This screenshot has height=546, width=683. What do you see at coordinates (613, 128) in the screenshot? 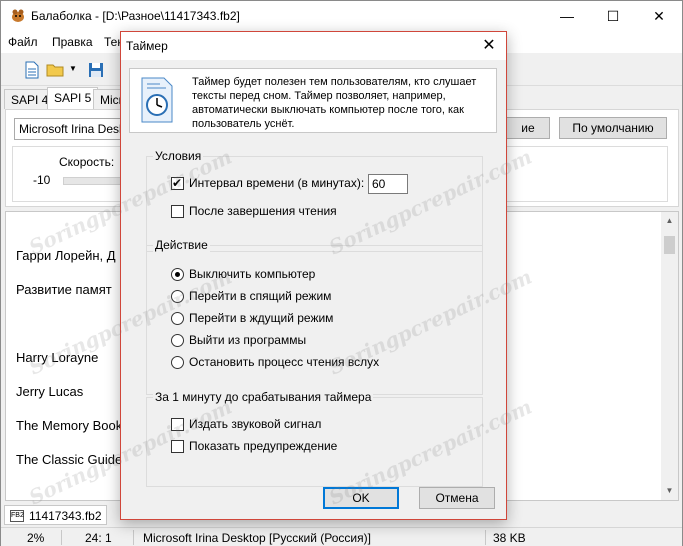
I see `default-button: По умолчанию` at bounding box center [613, 128].